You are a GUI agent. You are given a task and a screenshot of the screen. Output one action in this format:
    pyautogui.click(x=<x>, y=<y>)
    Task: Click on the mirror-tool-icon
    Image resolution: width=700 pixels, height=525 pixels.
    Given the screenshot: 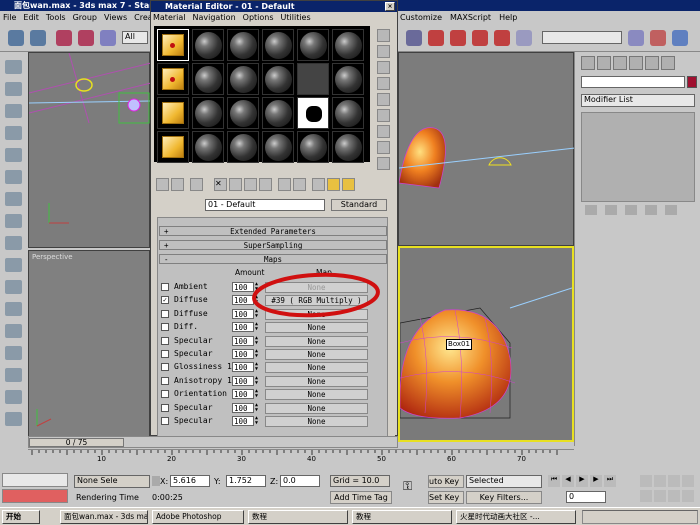 What is the action you would take?
    pyautogui.click(x=636, y=38)
    